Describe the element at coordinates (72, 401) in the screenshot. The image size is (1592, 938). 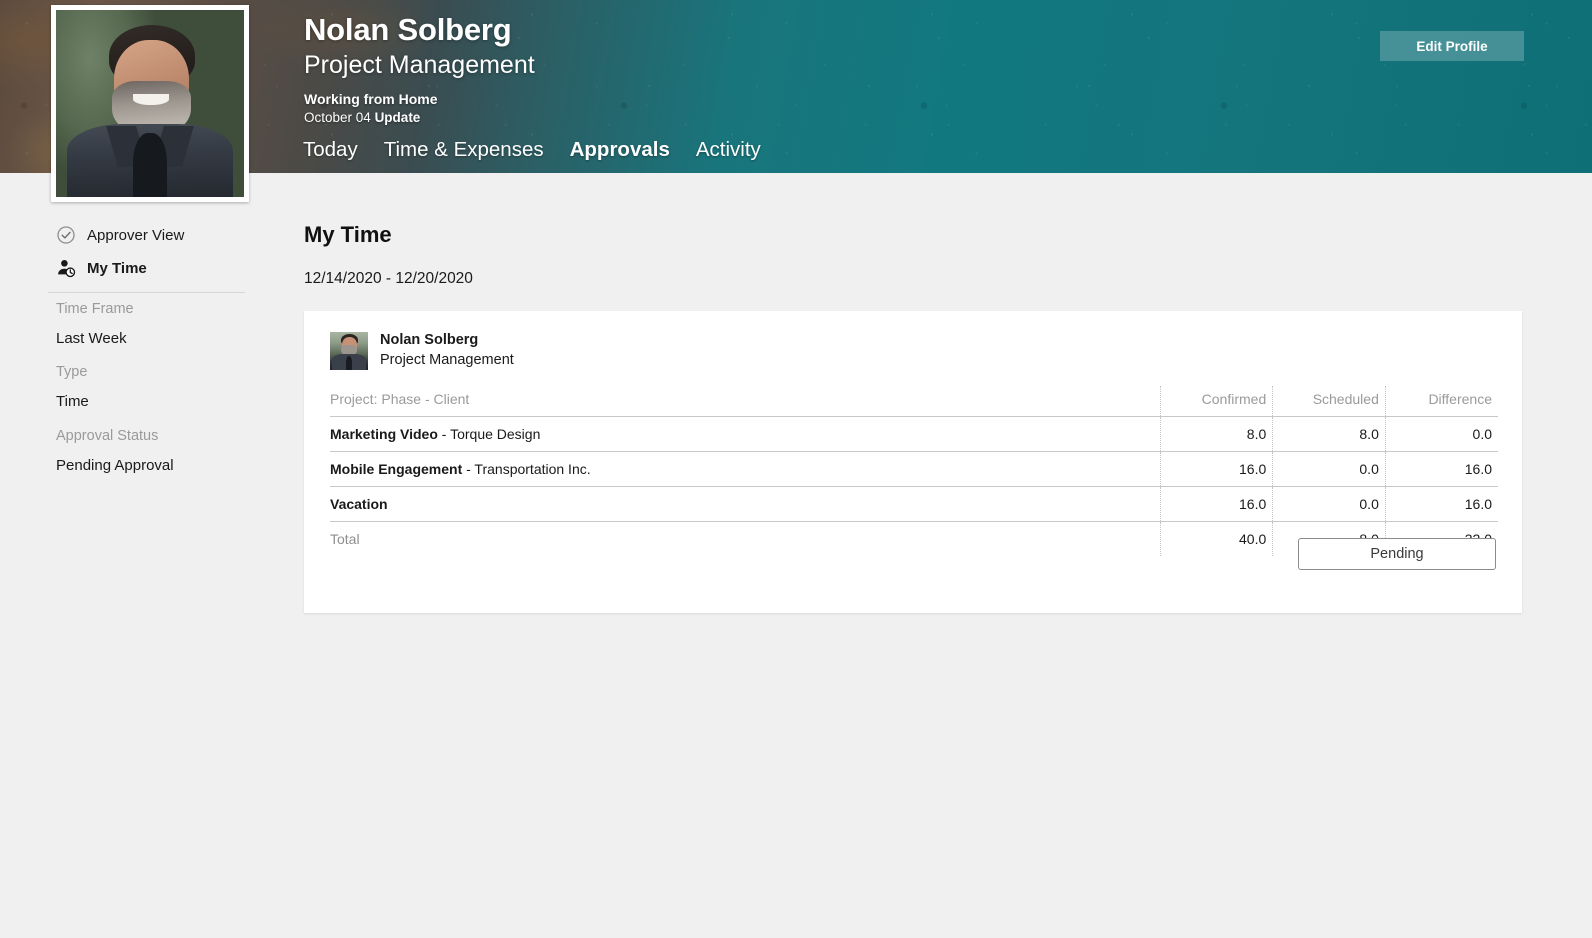
I see `filter-value-type: Time` at that location.